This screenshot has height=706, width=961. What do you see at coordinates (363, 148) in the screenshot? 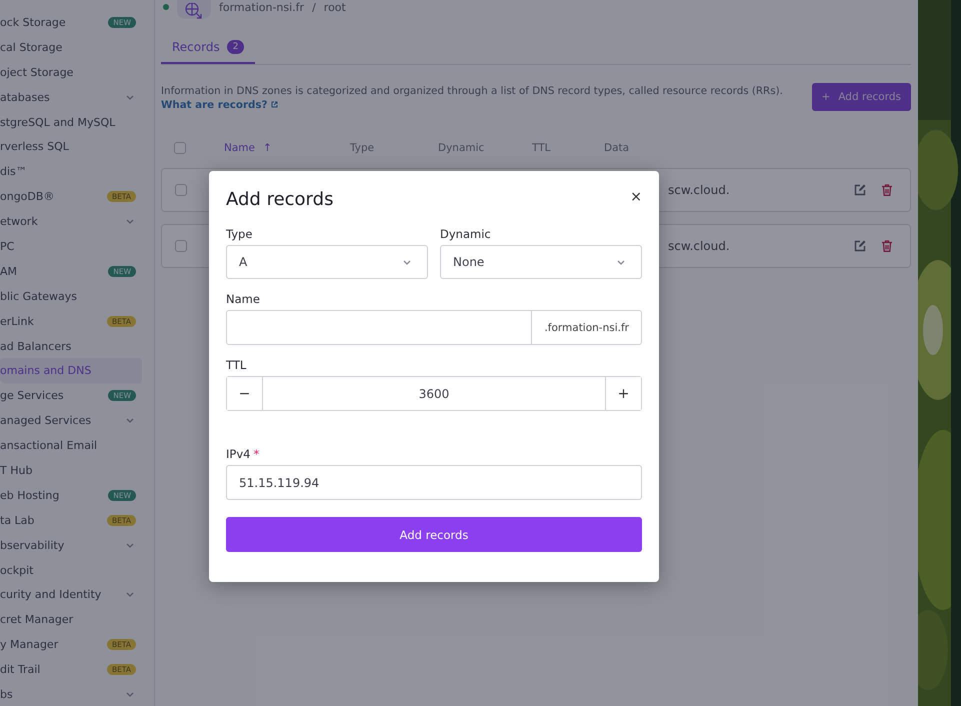
I see `column-header: Type` at bounding box center [363, 148].